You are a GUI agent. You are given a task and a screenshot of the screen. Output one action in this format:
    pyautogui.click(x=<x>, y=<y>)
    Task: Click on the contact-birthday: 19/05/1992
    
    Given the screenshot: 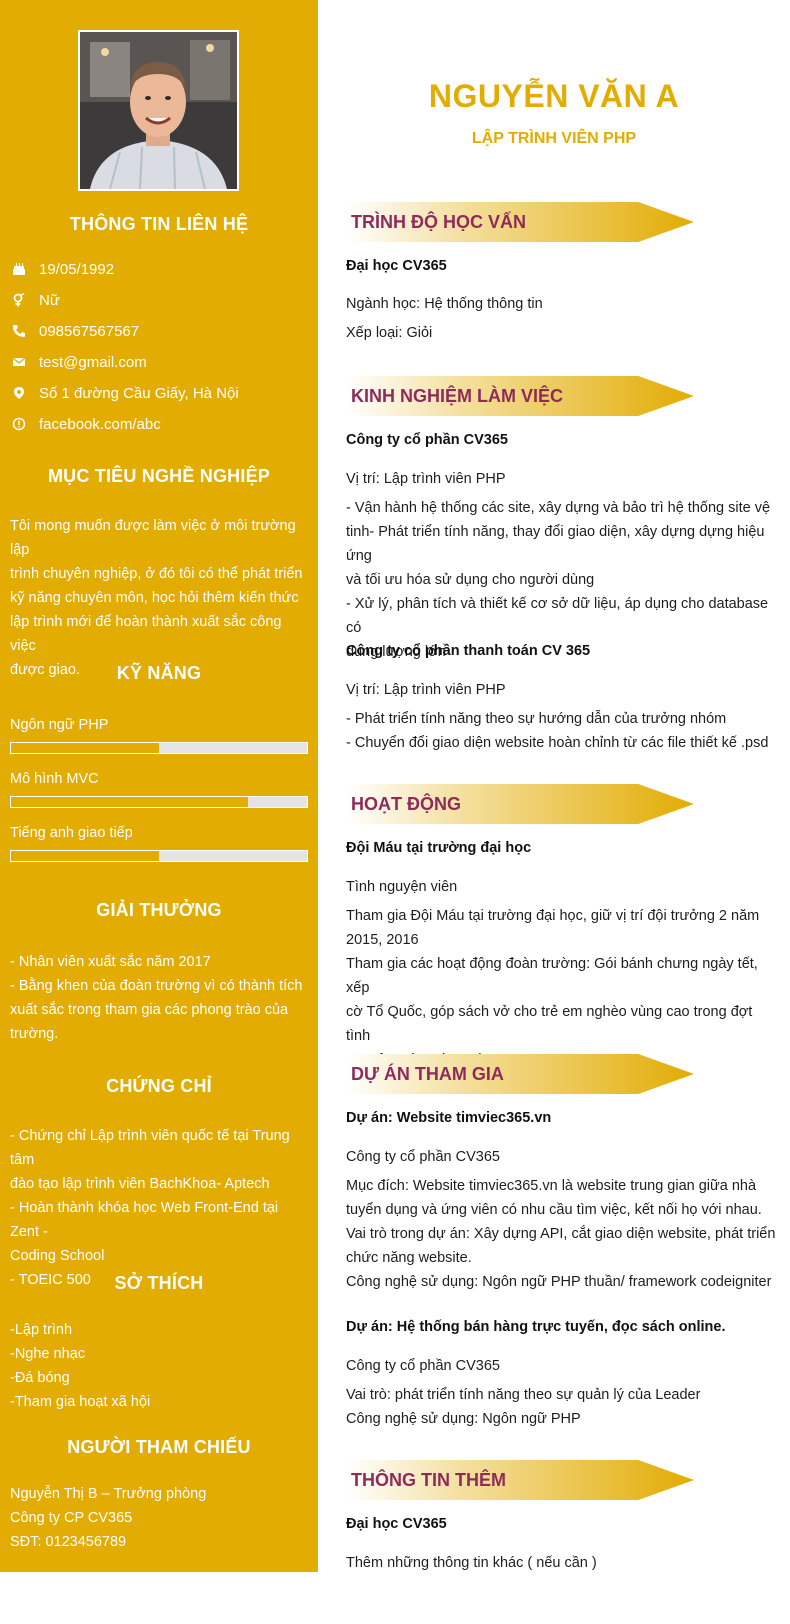 What is the action you would take?
    pyautogui.click(x=62, y=269)
    